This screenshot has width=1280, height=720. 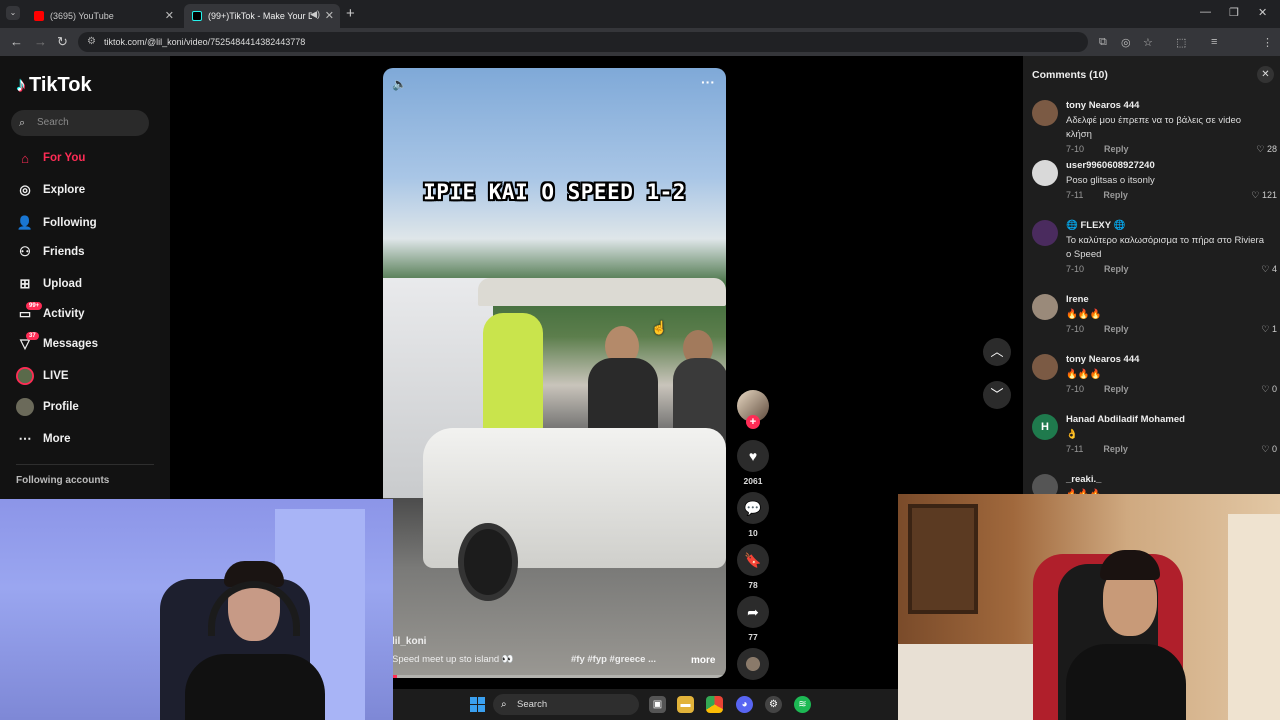 What do you see at coordinates (1083, 479) in the screenshot?
I see `comment-author: _reaki._` at bounding box center [1083, 479].